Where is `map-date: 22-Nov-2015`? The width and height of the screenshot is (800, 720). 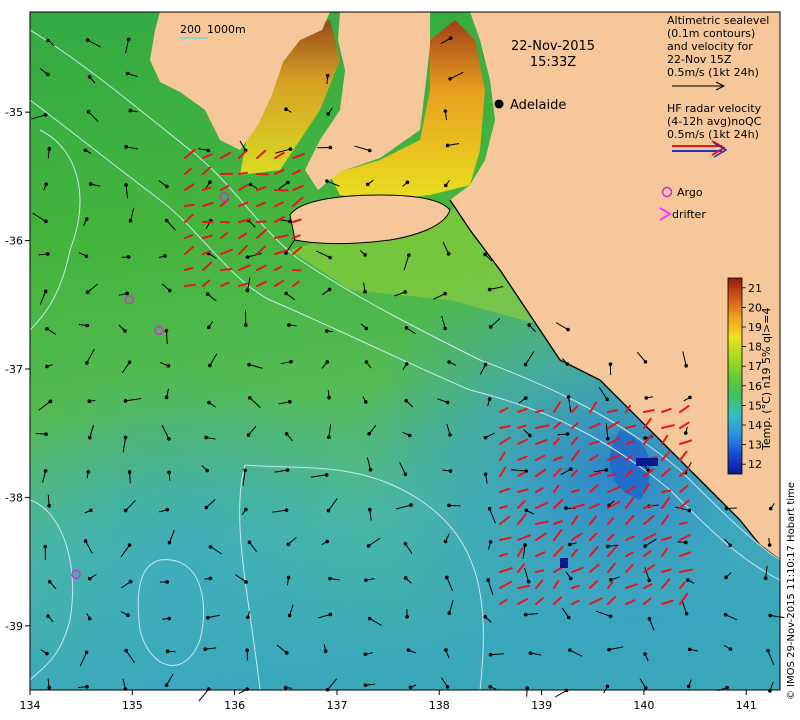 map-date: 22-Nov-2015 is located at coordinates (553, 46).